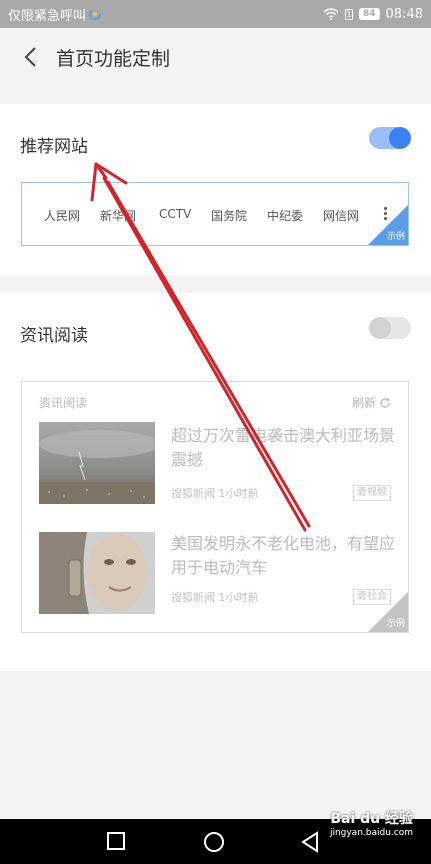 Image resolution: width=431 pixels, height=864 pixels. What do you see at coordinates (363, 403) in the screenshot?
I see `refresh-label: 刷新` at bounding box center [363, 403].